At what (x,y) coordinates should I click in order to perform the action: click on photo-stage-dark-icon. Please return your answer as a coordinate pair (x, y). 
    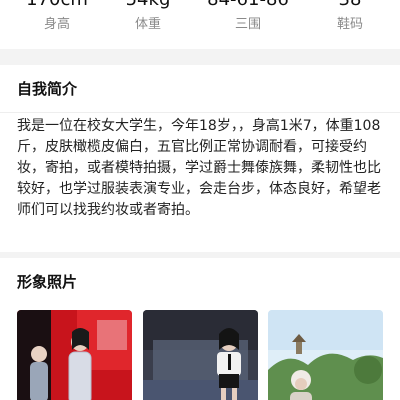
    Looking at the image, I should click on (200, 355).